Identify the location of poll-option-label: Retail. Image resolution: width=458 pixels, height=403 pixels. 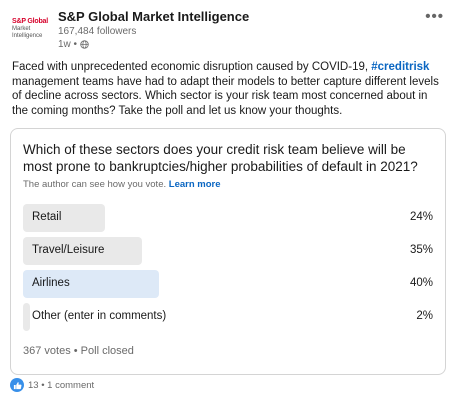
(47, 217).